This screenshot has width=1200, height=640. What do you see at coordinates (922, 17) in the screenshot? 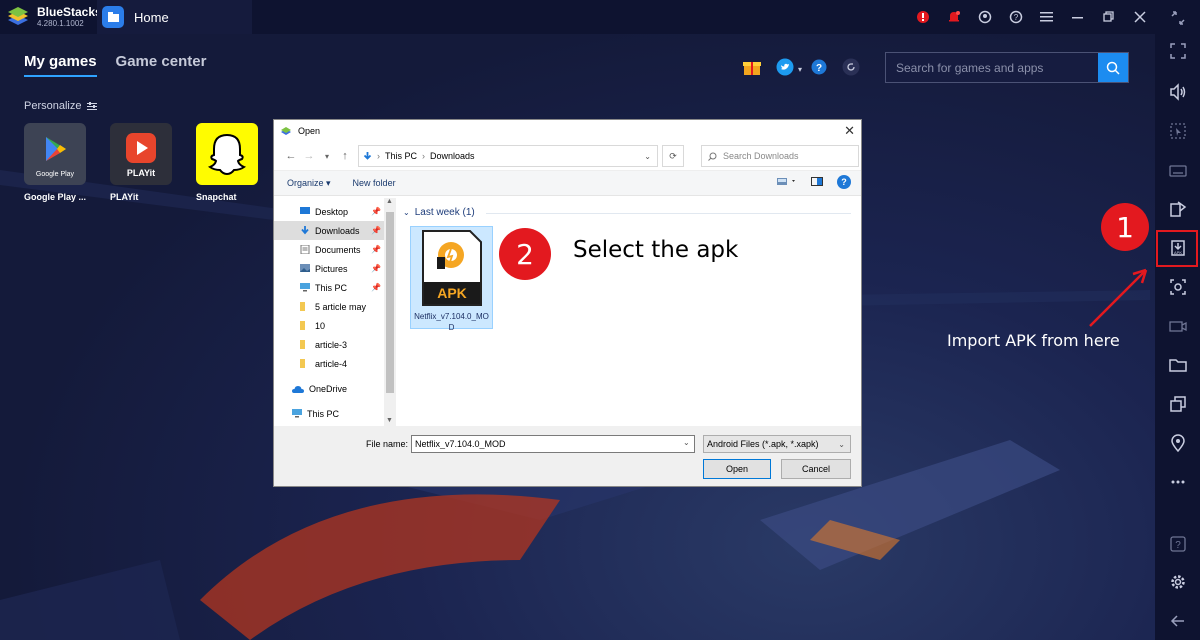
I see `alert-icon` at bounding box center [922, 17].